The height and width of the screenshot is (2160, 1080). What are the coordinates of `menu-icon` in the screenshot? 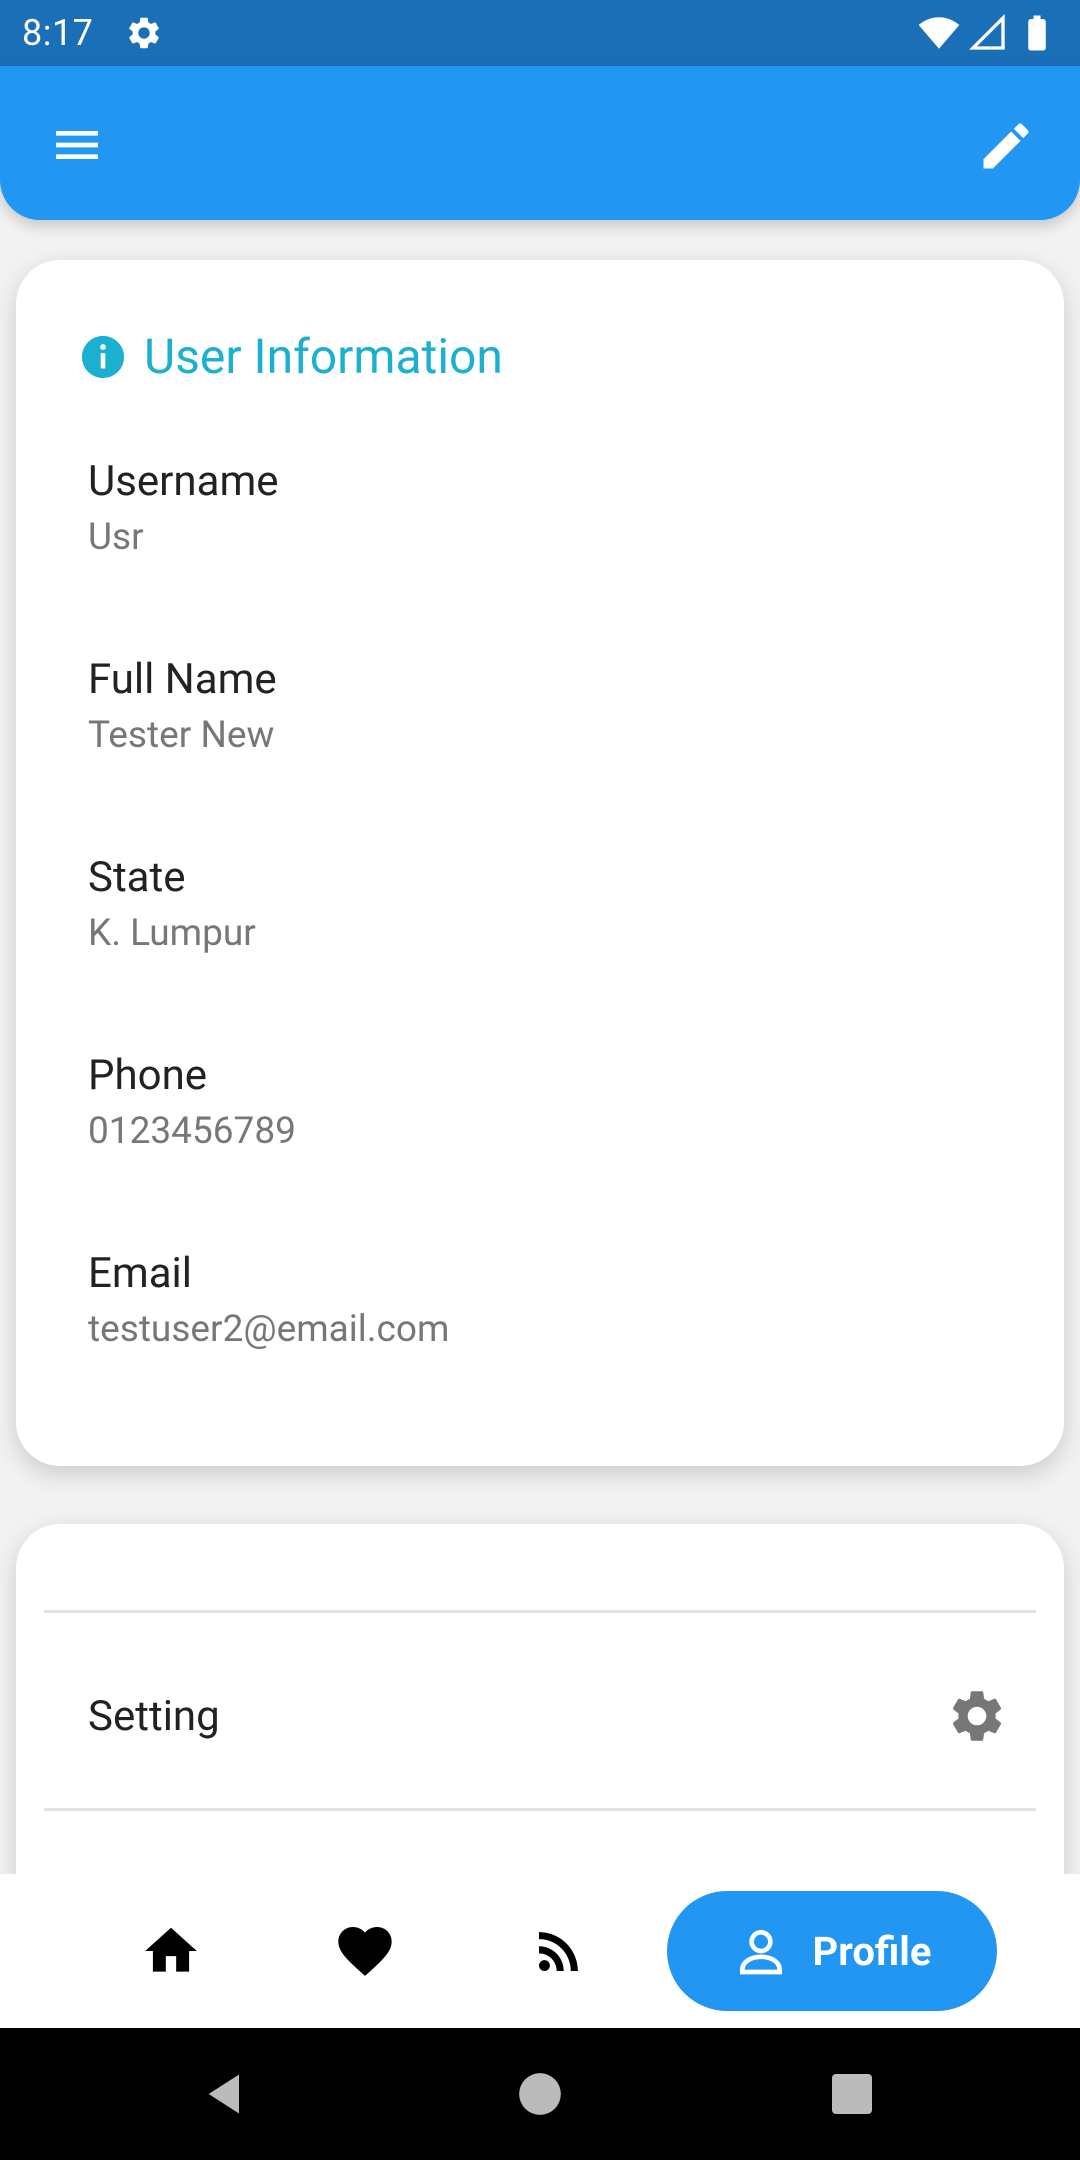 It's located at (77, 145).